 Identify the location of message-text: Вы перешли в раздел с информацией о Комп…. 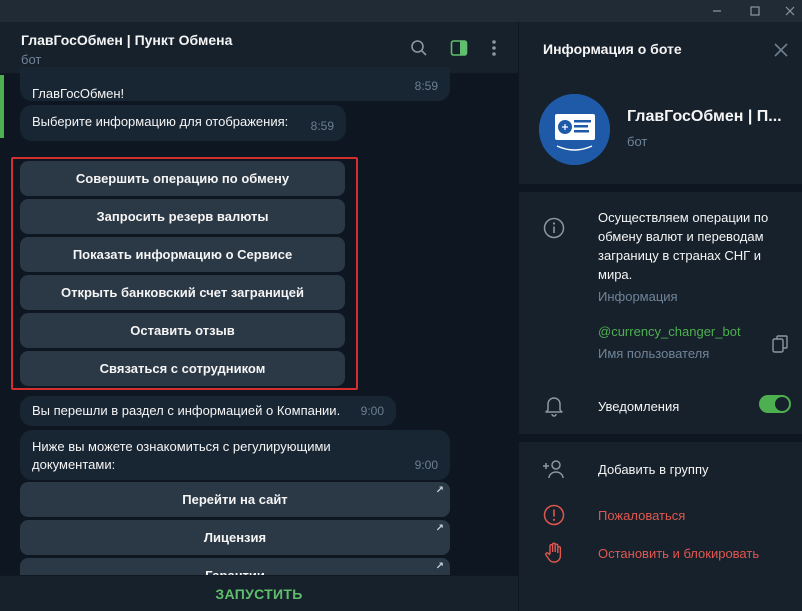
(186, 410).